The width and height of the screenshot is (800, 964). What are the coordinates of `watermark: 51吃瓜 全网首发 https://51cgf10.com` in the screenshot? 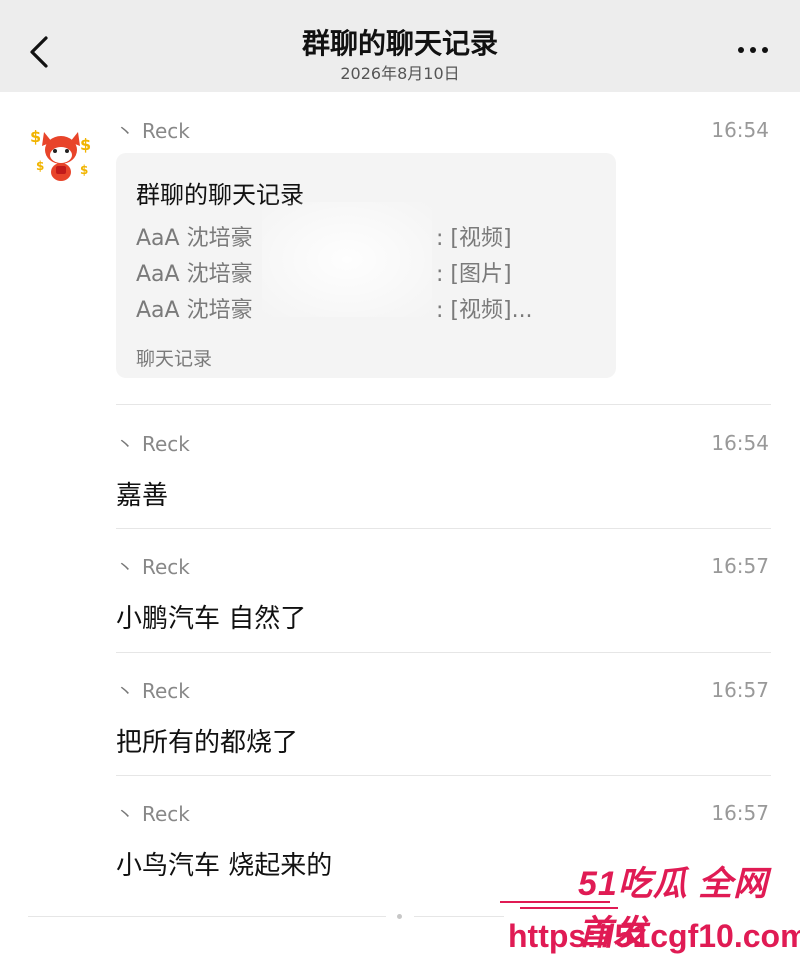 It's located at (650, 906).